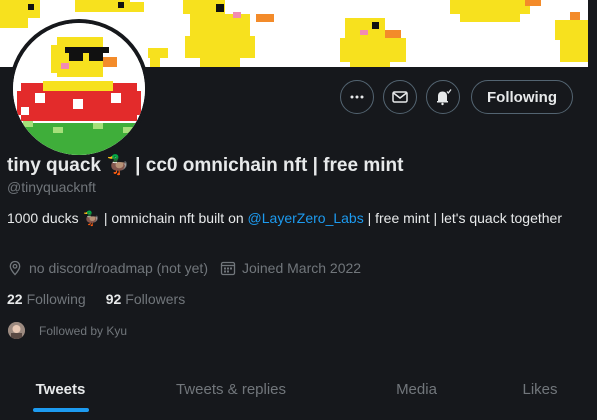  I want to click on location-item: no discord/roadmap (not yet), so click(107, 268).